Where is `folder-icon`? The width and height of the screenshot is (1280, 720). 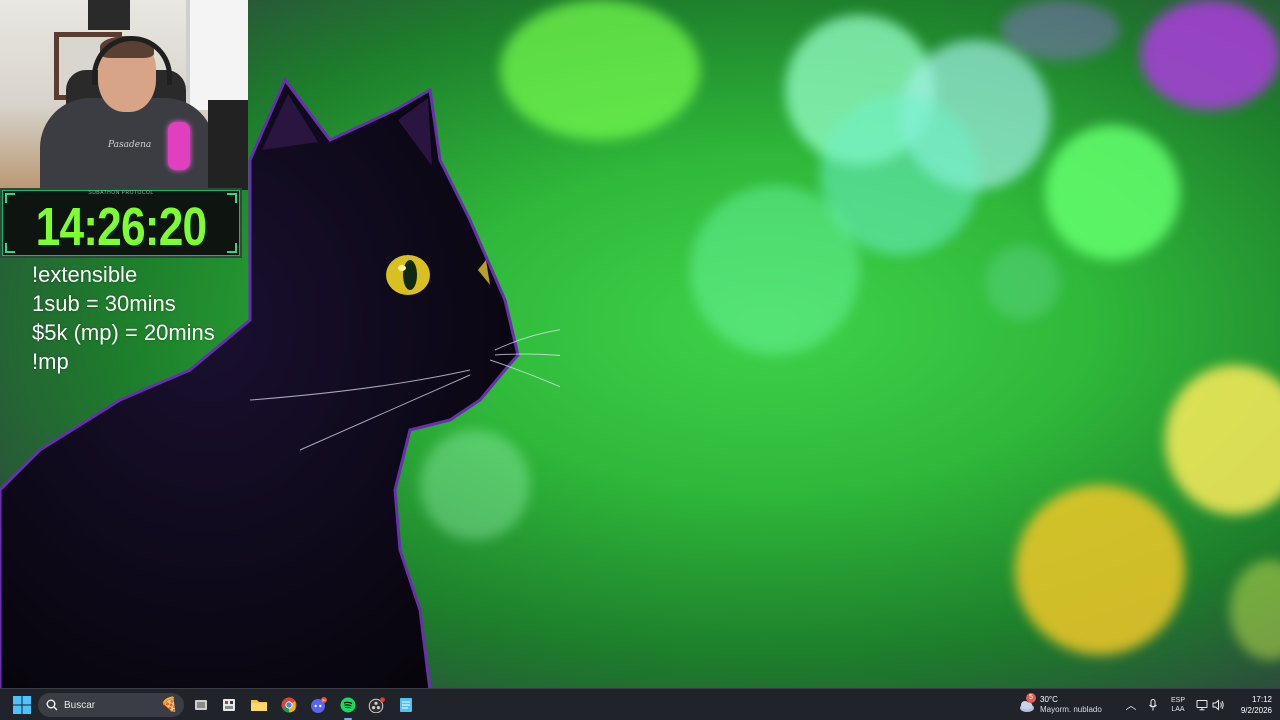 folder-icon is located at coordinates (259, 705).